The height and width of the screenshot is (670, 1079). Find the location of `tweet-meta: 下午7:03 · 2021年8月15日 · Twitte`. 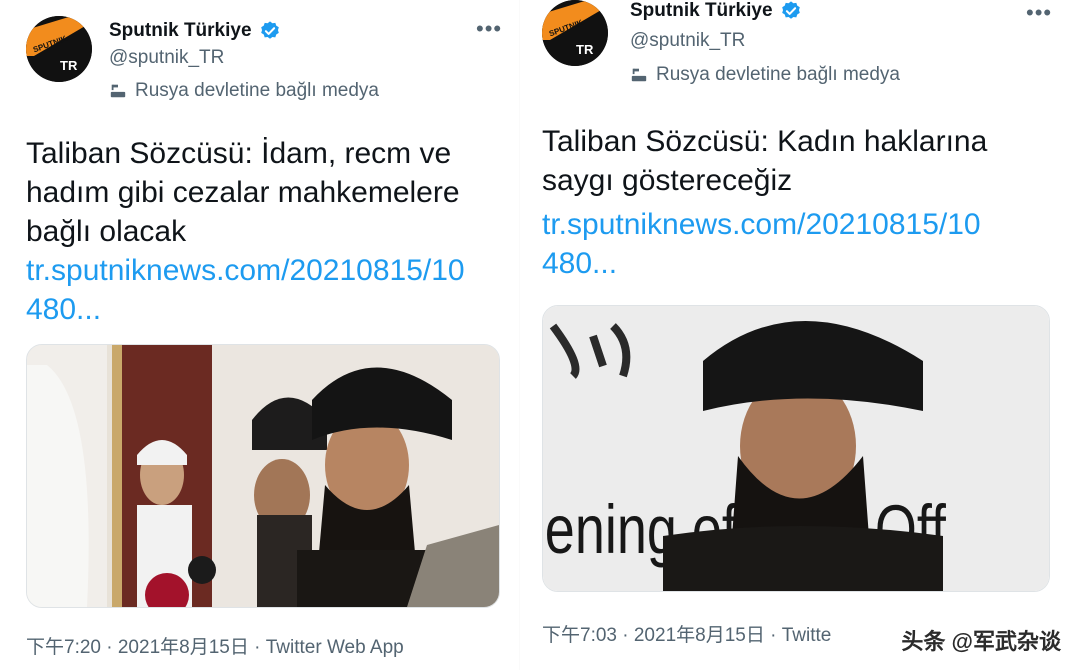

tweet-meta: 下午7:03 · 2021年8月15日 · Twitte is located at coordinates (687, 635).